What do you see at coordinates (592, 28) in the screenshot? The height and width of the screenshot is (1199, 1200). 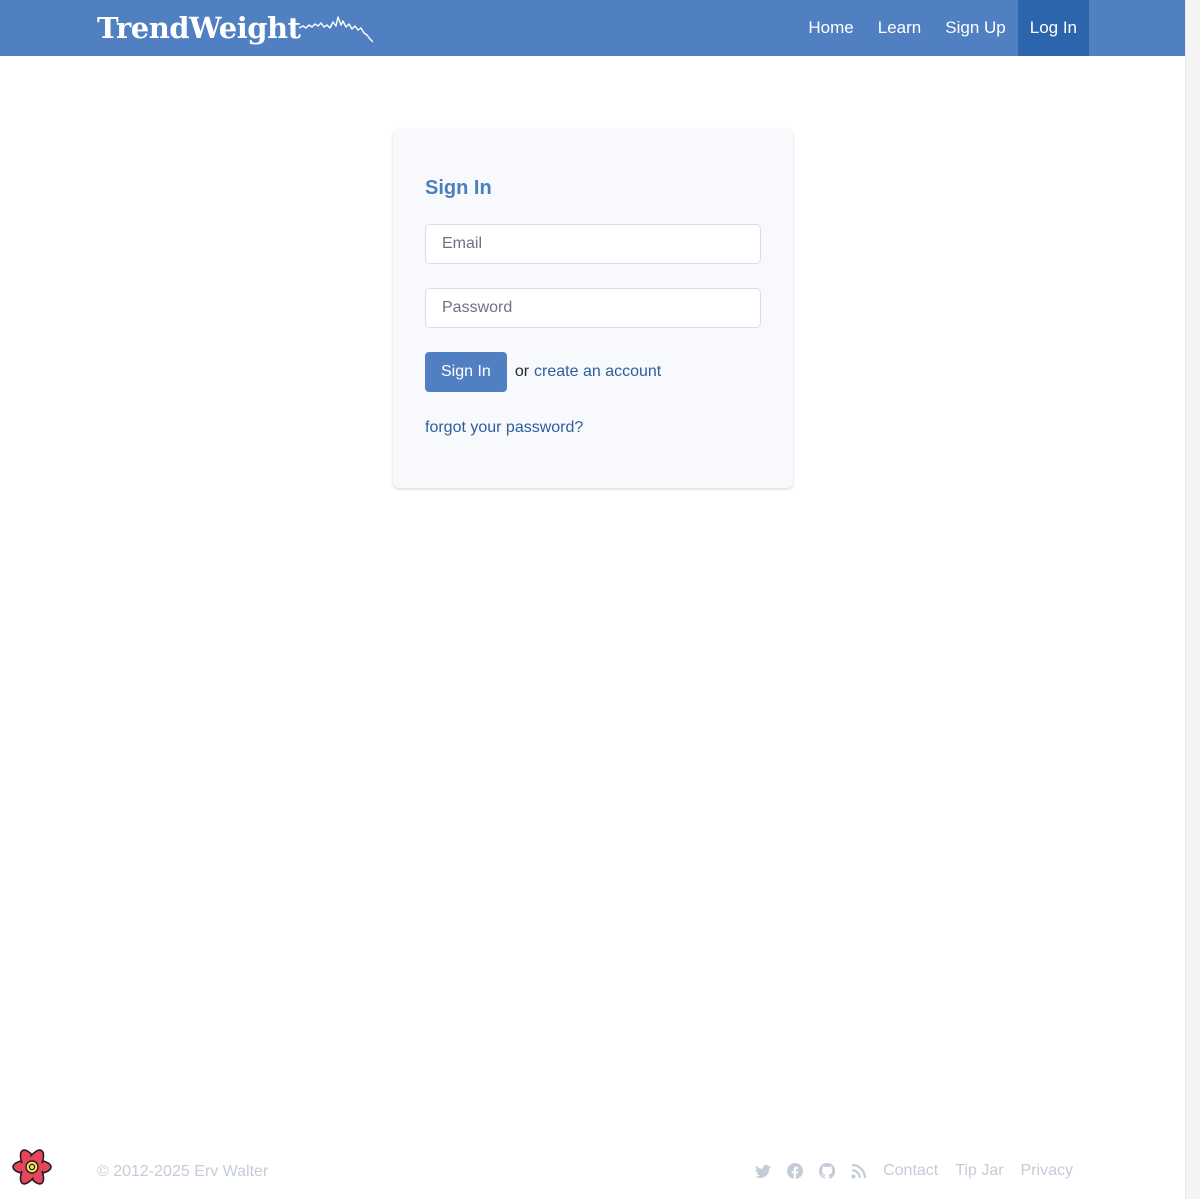 I see `top-navbar: TrendWeight Home Learn Sign Up Log In` at bounding box center [592, 28].